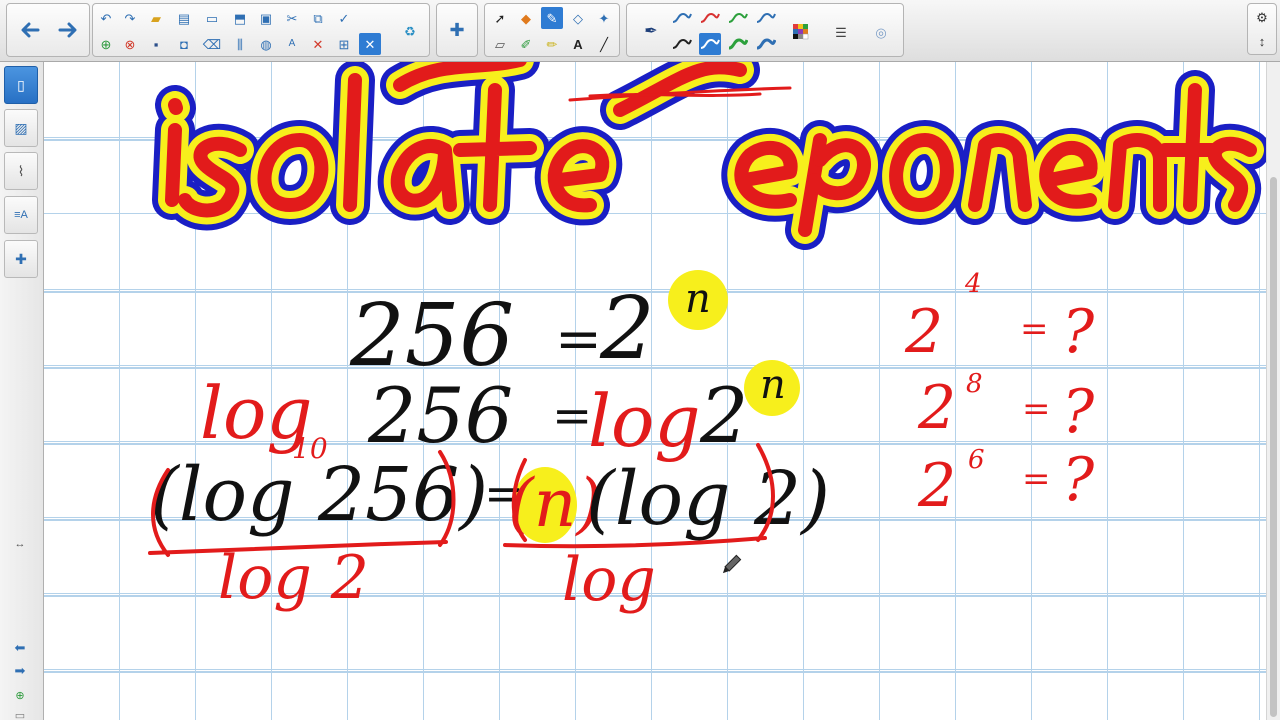 The height and width of the screenshot is (724, 1280). I want to click on insert-page-icon: ▤, so click(184, 18).